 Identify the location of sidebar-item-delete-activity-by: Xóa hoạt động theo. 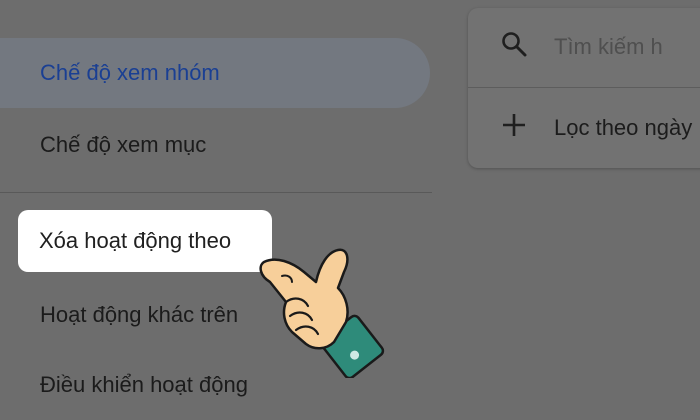
(145, 241).